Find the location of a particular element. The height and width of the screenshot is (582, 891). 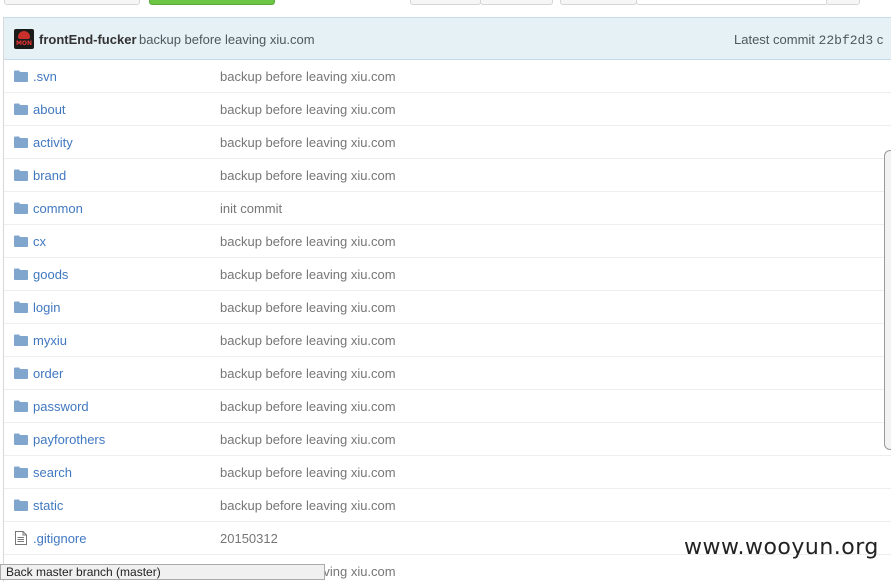

file-name-link: login is located at coordinates (46, 307).